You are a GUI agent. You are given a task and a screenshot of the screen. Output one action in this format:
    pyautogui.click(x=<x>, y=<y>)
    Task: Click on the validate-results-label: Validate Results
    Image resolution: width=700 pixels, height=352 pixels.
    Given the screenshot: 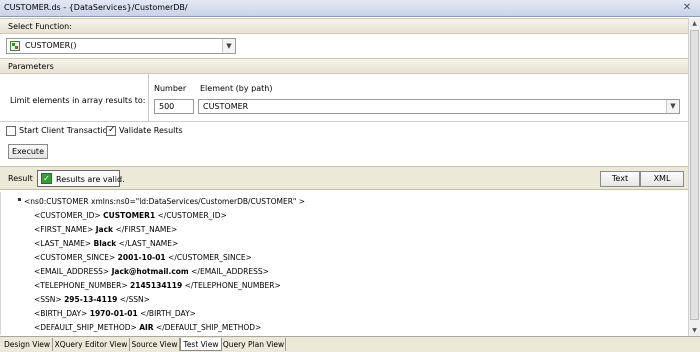 What is the action you would take?
    pyautogui.click(x=151, y=130)
    